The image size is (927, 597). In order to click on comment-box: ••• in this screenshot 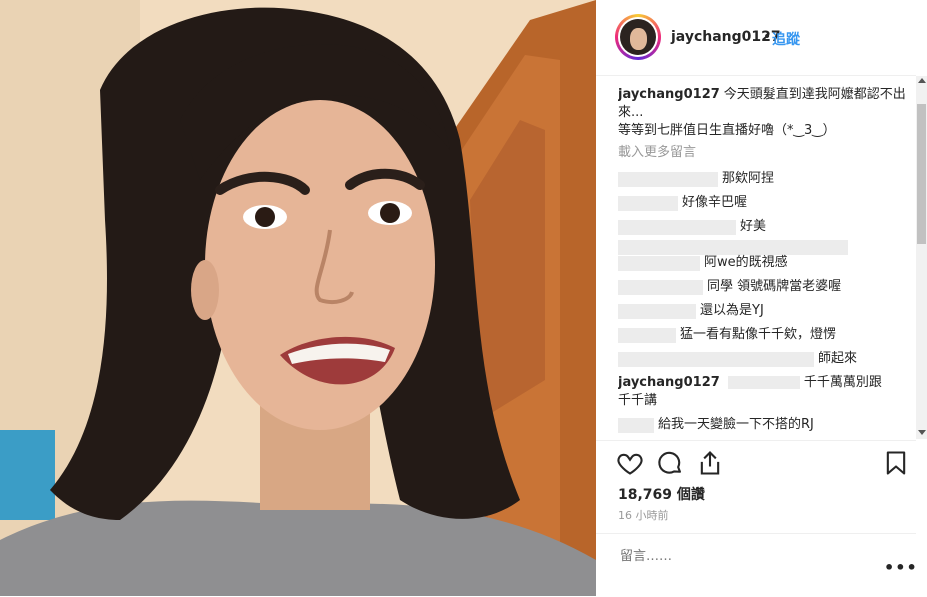, I will do `click(757, 565)`.